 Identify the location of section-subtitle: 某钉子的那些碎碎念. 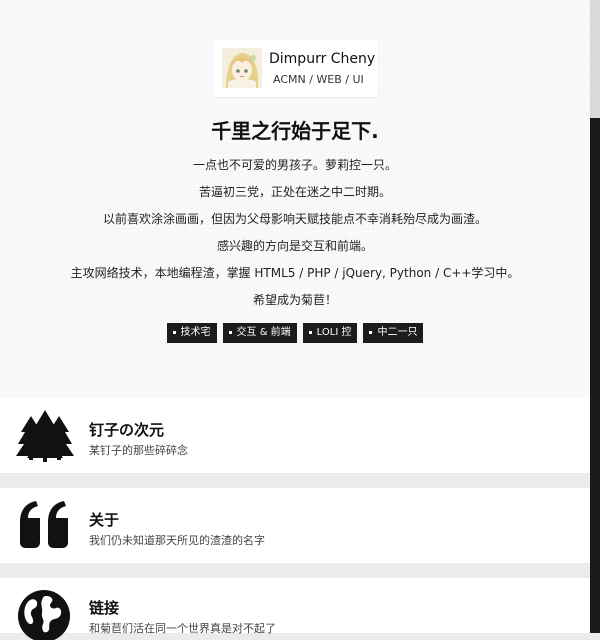
(138, 450).